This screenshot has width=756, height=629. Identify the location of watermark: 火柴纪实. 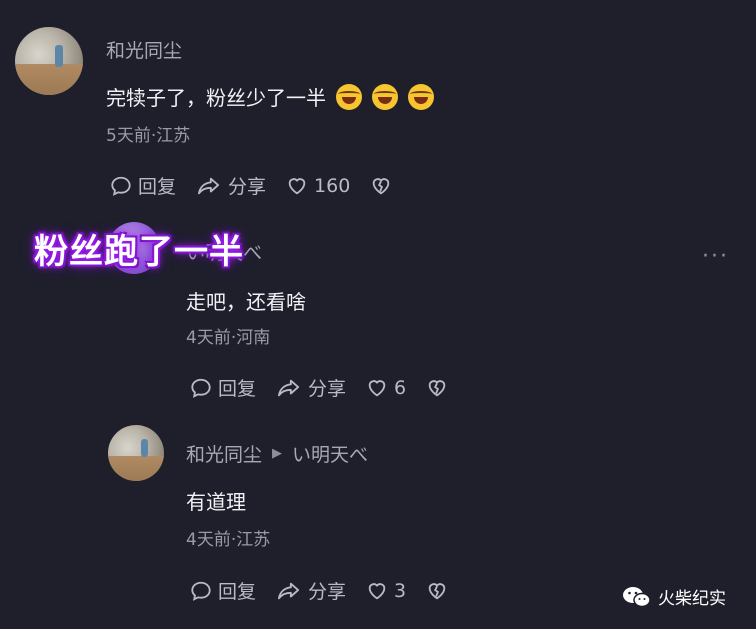
(674, 596).